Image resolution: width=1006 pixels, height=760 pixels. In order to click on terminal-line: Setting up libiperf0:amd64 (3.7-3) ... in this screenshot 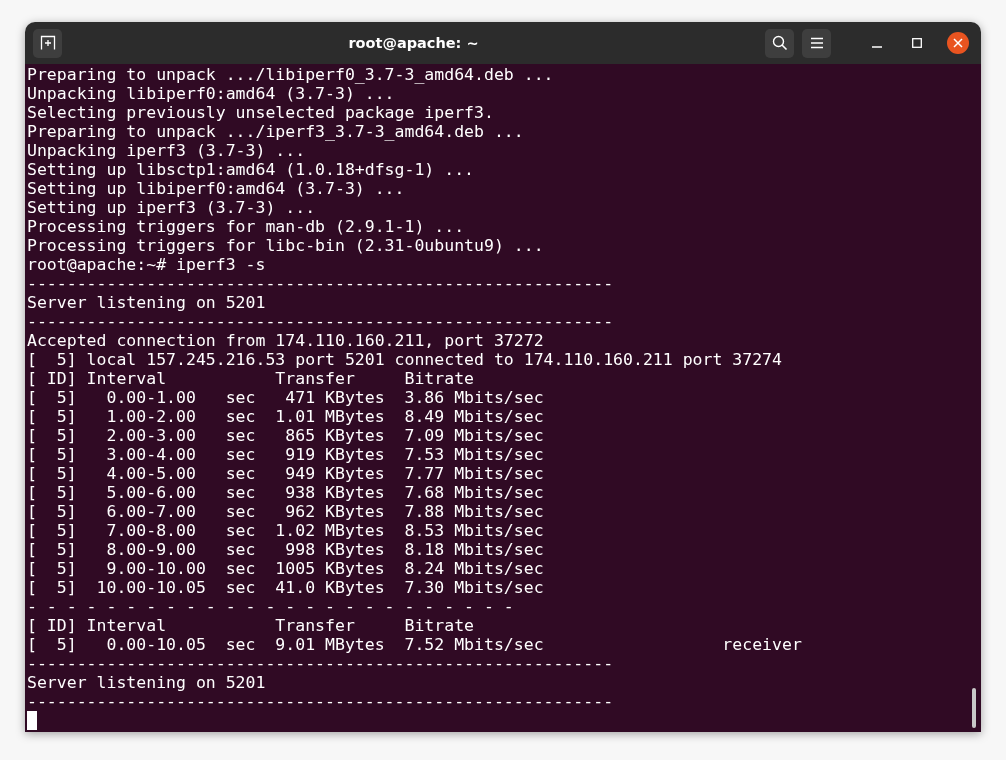, I will do `click(216, 188)`.